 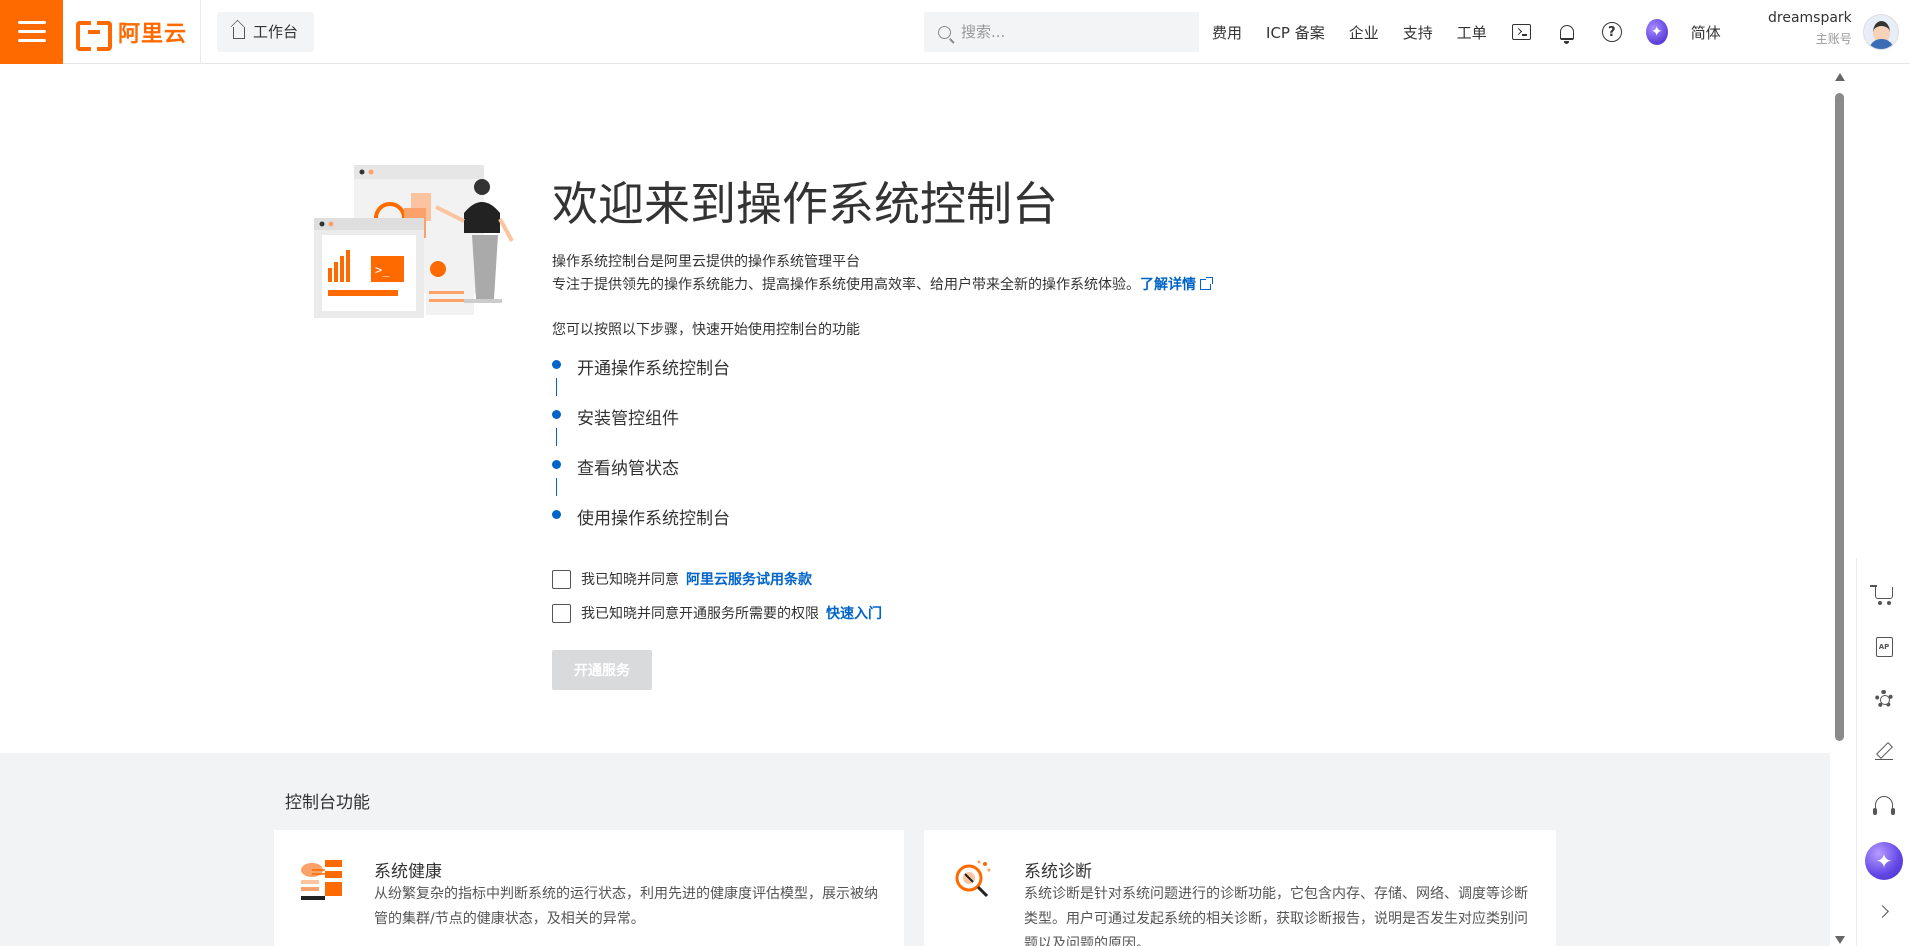 I want to click on step-item: 安装管控组件, so click(x=639, y=429).